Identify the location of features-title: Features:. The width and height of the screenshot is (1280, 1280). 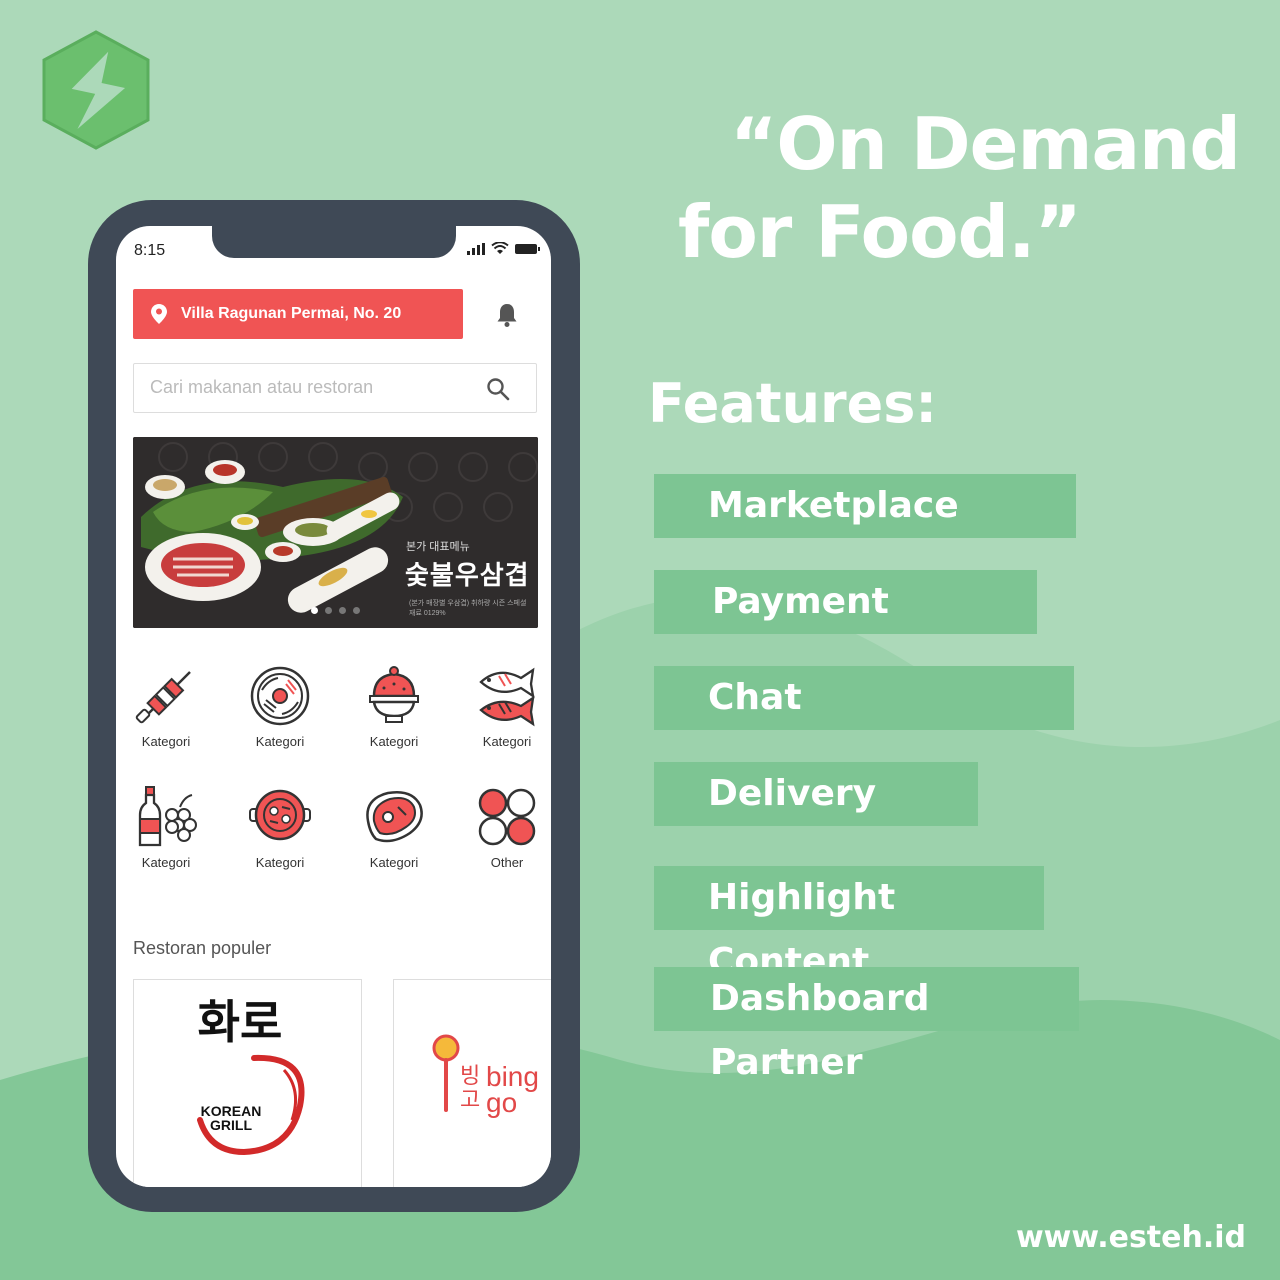
(793, 403).